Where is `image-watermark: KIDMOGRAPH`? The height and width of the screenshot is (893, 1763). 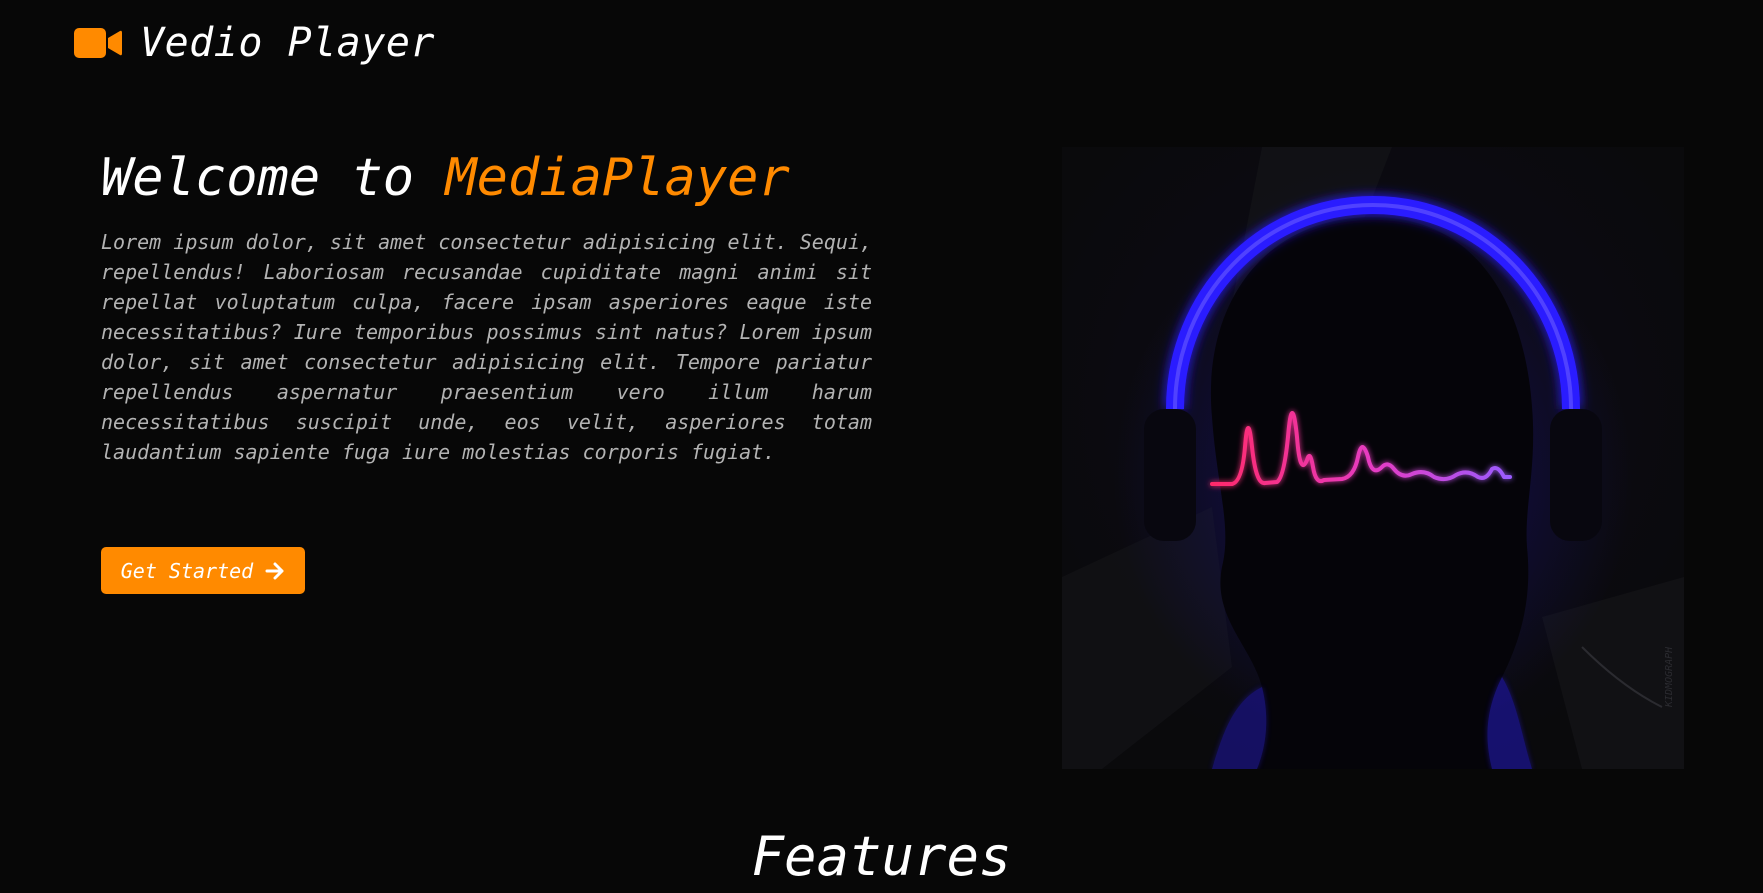
image-watermark: KIDMOGRAPH is located at coordinates (1669, 677).